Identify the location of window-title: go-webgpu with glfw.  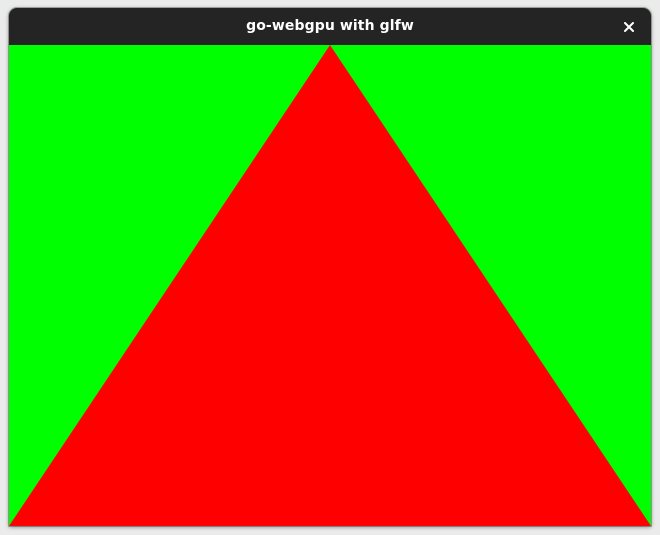
(330, 26).